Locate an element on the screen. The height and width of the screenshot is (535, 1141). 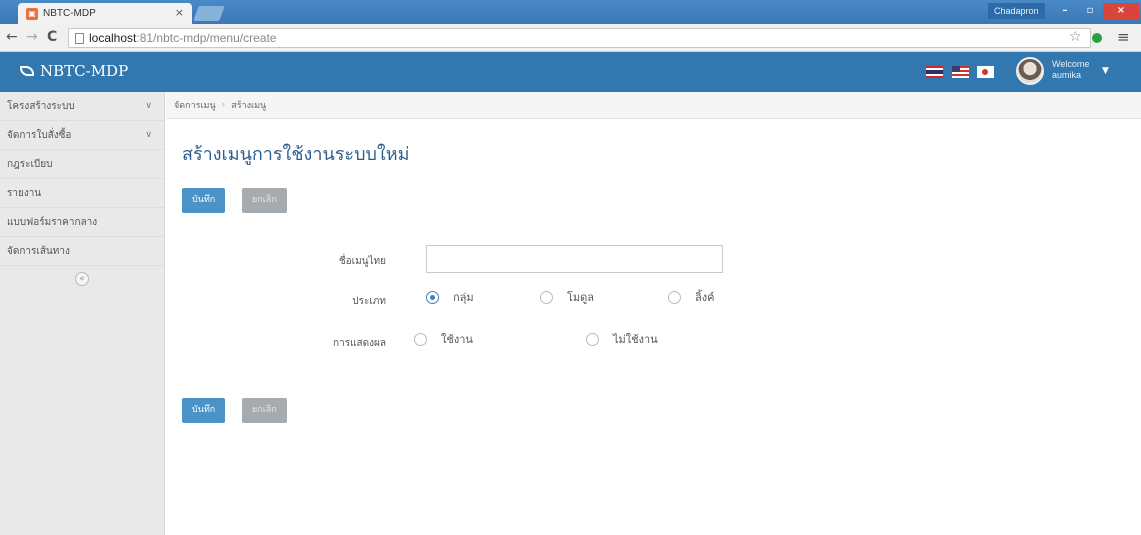
brand-logo: NBTC-MDP is located at coordinates (74, 71).